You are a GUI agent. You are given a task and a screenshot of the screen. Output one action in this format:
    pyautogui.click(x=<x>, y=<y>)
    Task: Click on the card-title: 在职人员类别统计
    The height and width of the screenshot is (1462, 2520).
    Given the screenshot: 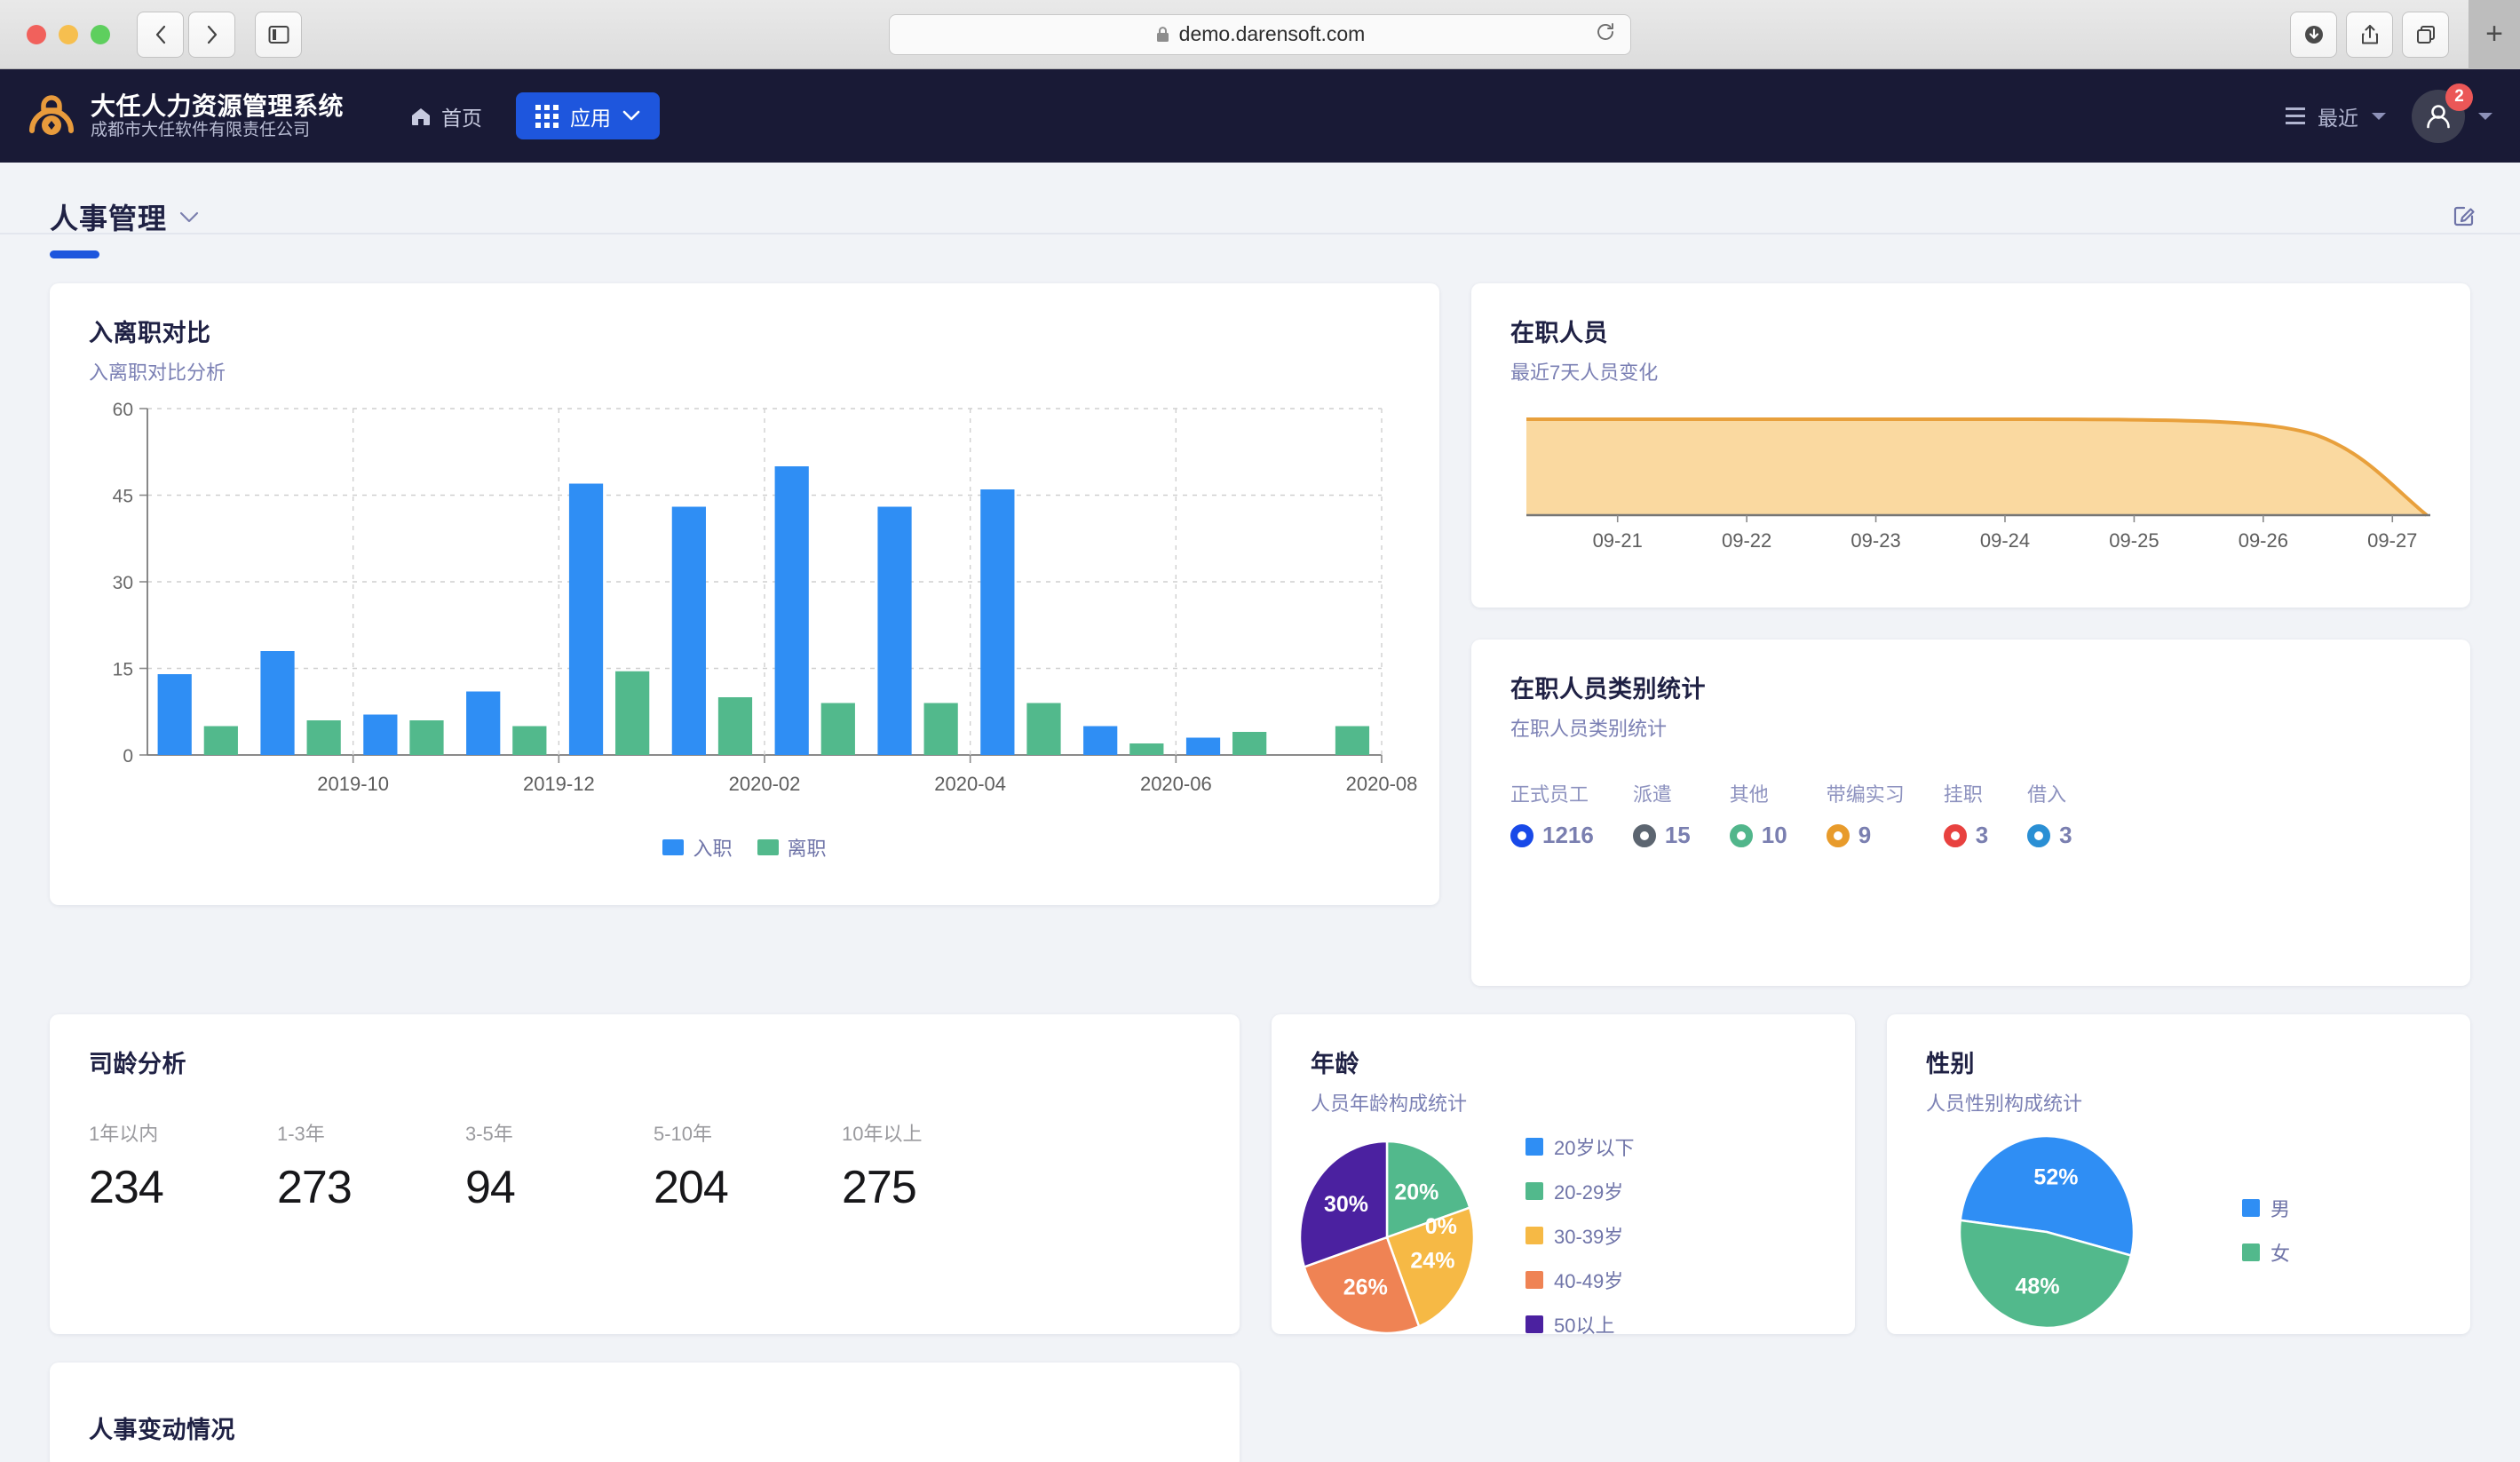 What is the action you would take?
    pyautogui.click(x=1608, y=689)
    